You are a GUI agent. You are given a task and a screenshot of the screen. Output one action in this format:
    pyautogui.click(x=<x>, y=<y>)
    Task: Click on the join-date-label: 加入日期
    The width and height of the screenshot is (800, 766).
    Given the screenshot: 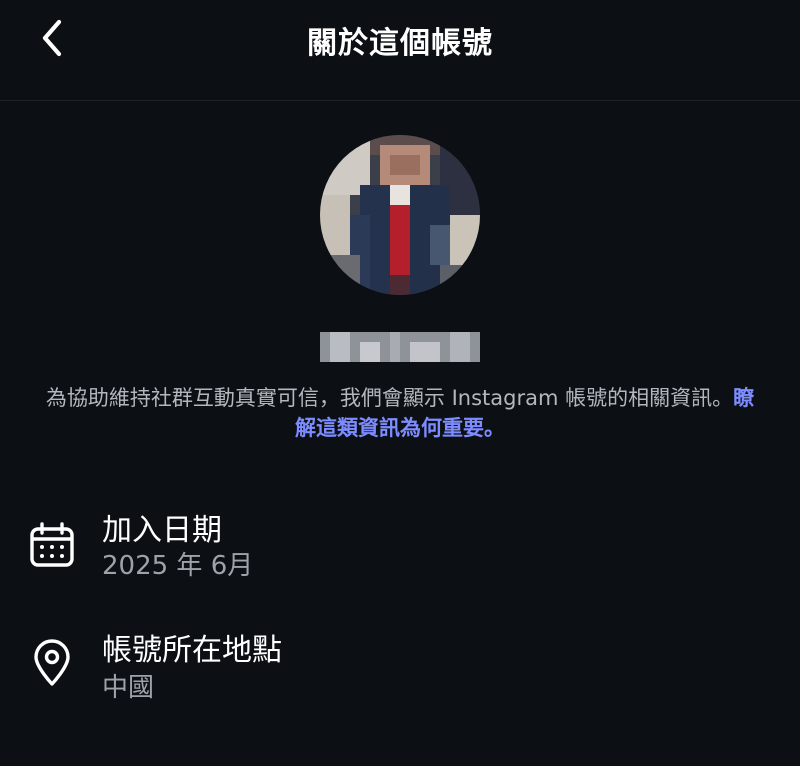 What is the action you would take?
    pyautogui.click(x=162, y=530)
    